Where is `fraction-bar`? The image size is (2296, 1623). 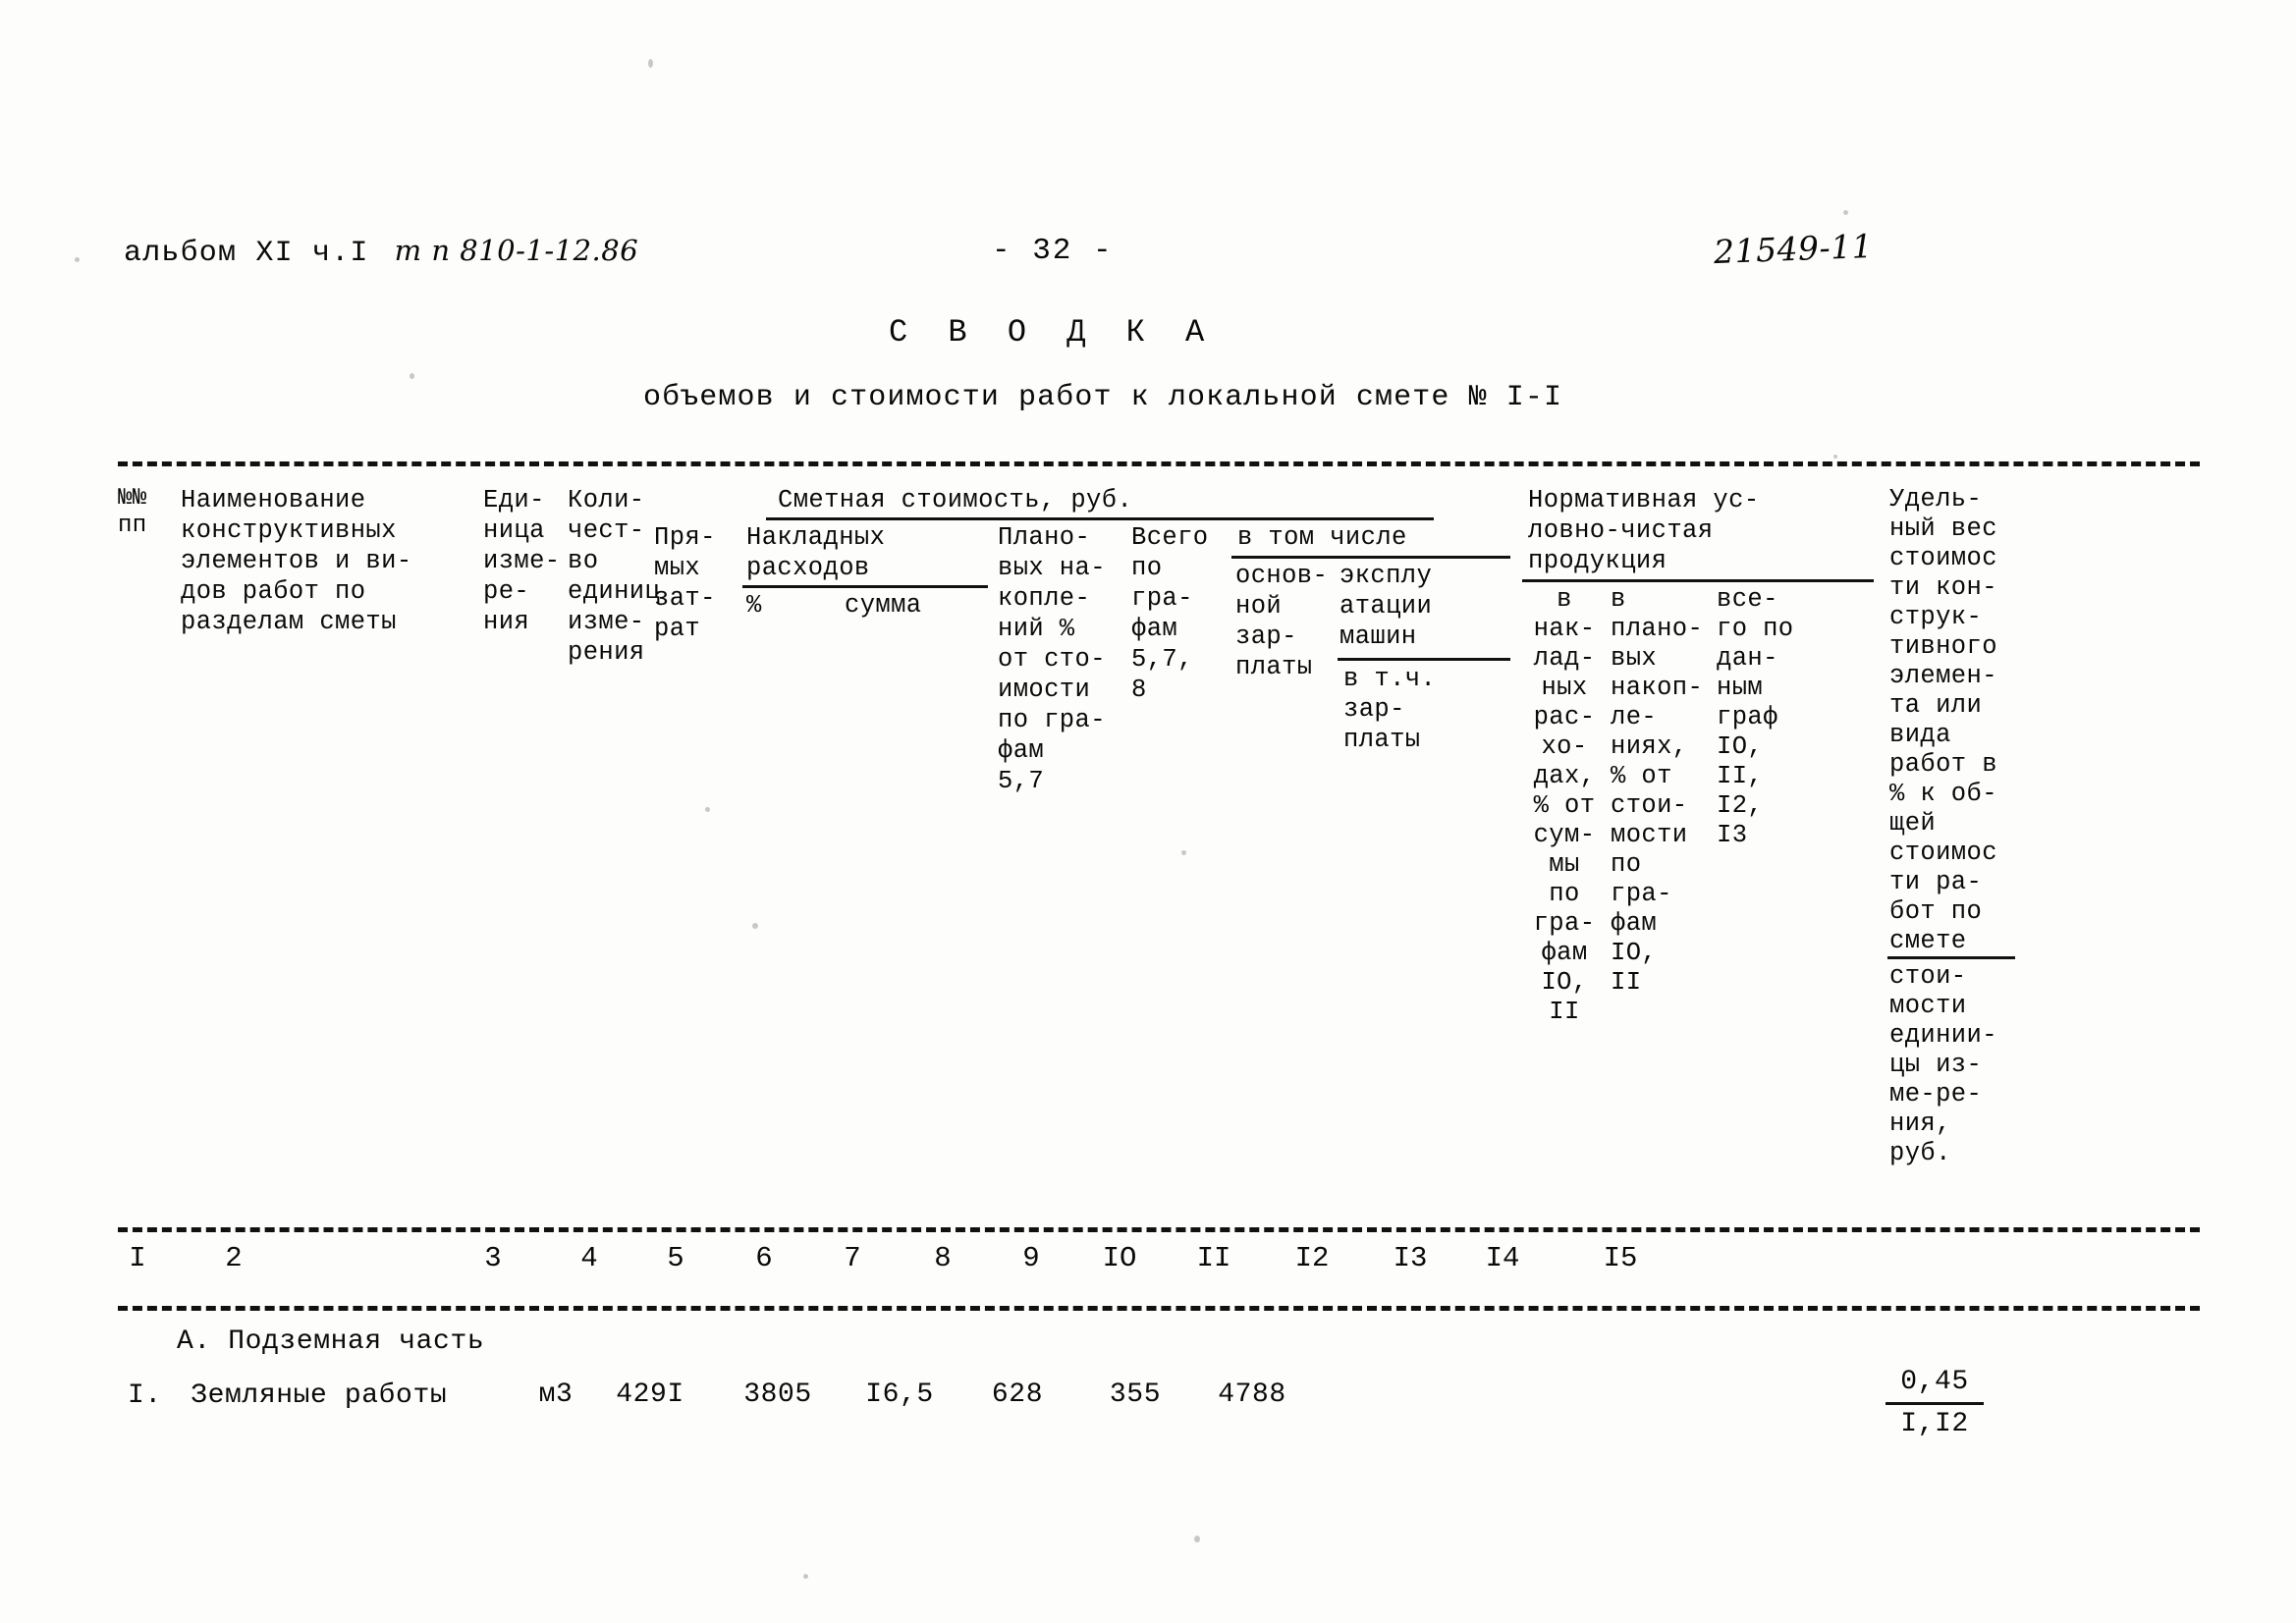 fraction-bar is located at coordinates (1935, 1404).